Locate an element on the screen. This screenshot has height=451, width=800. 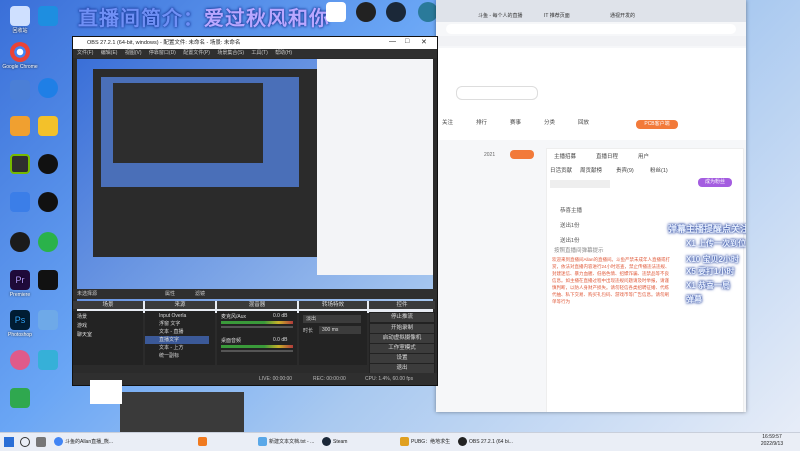
banner-left: 直播间简介： is located at coordinates (141, 19).